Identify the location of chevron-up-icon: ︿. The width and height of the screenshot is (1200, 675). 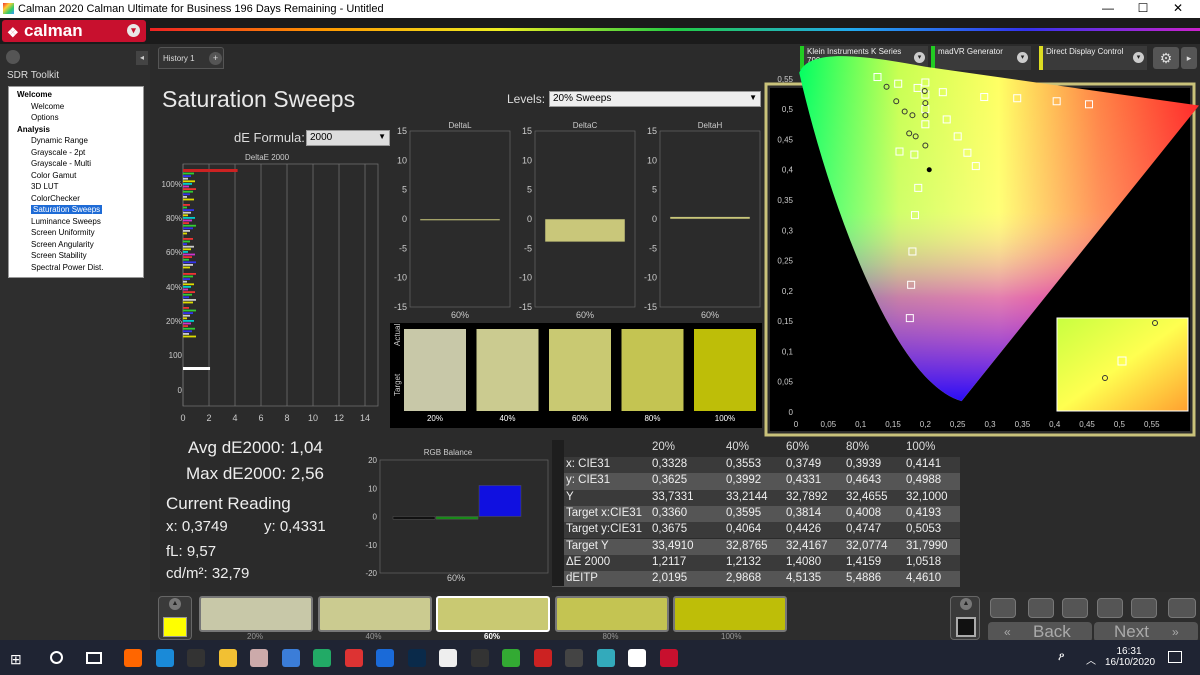
(1091, 659).